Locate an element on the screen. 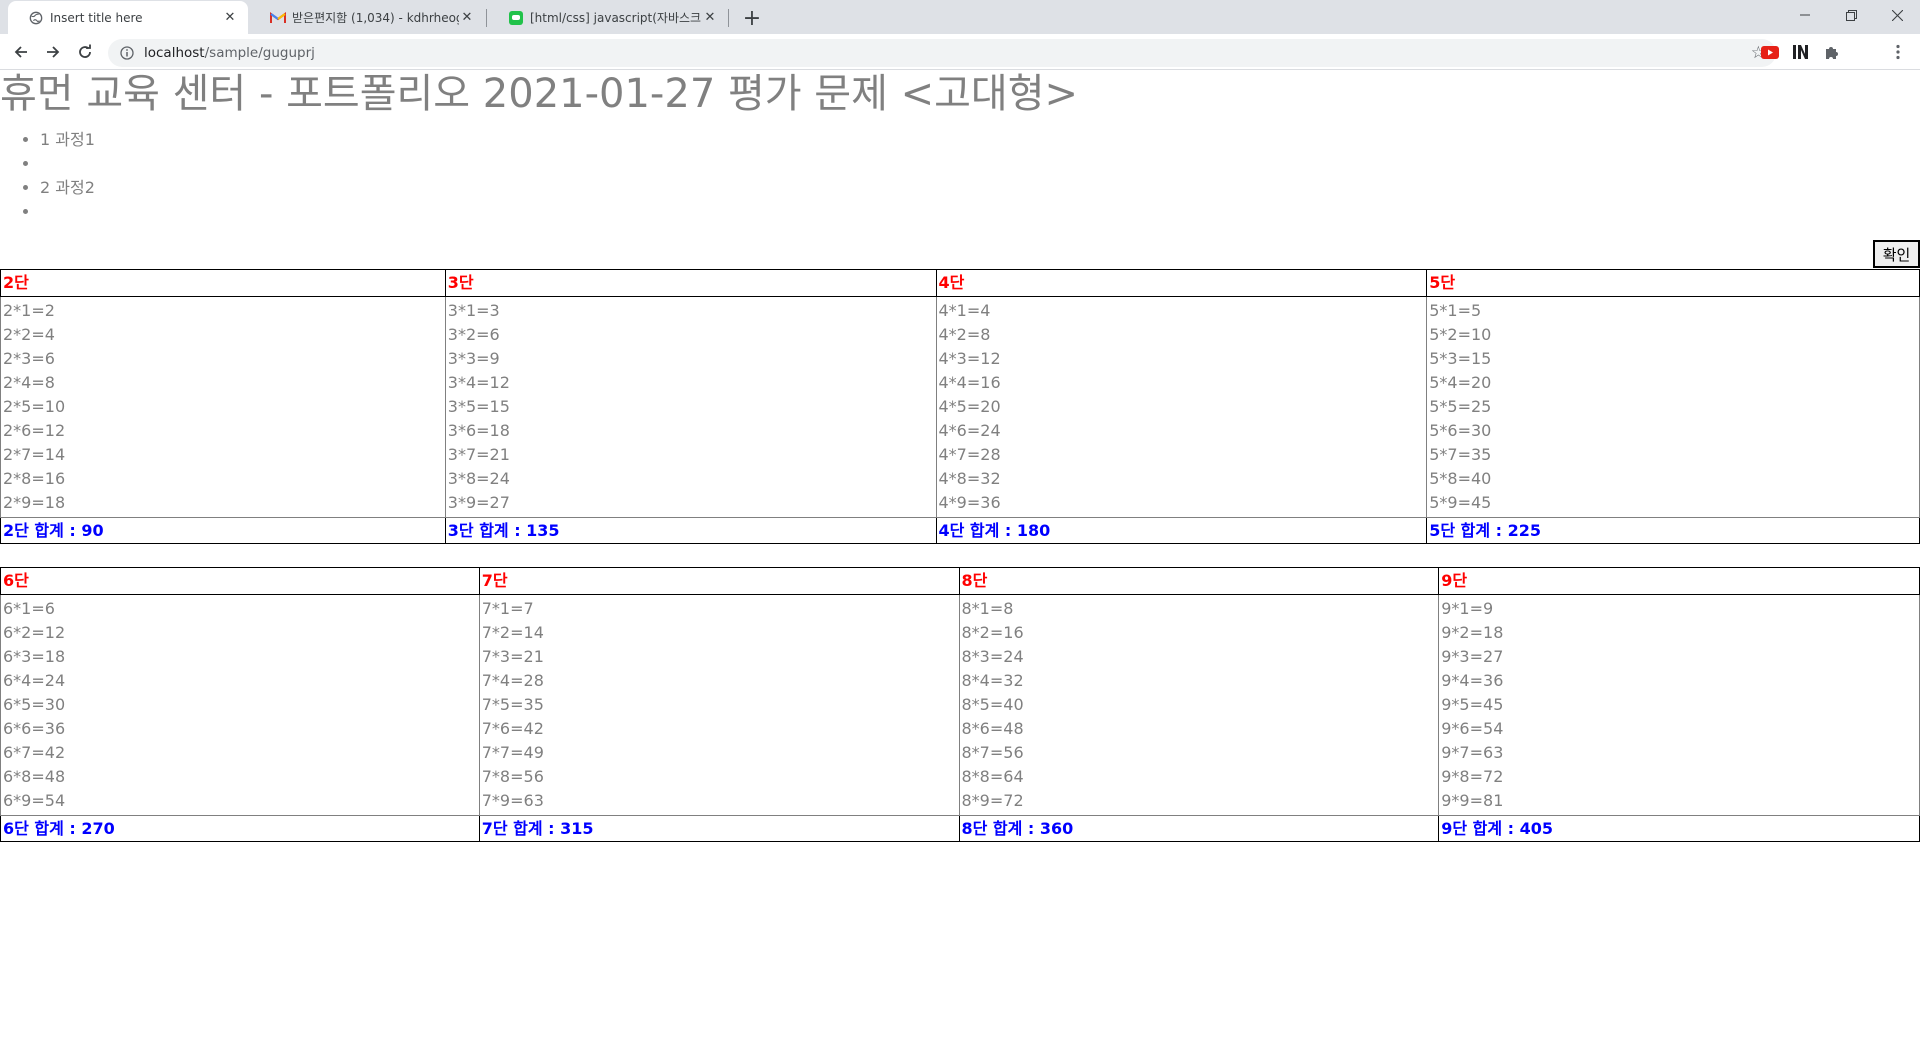  multiplication-line: 7*2=14 is located at coordinates (512, 632).